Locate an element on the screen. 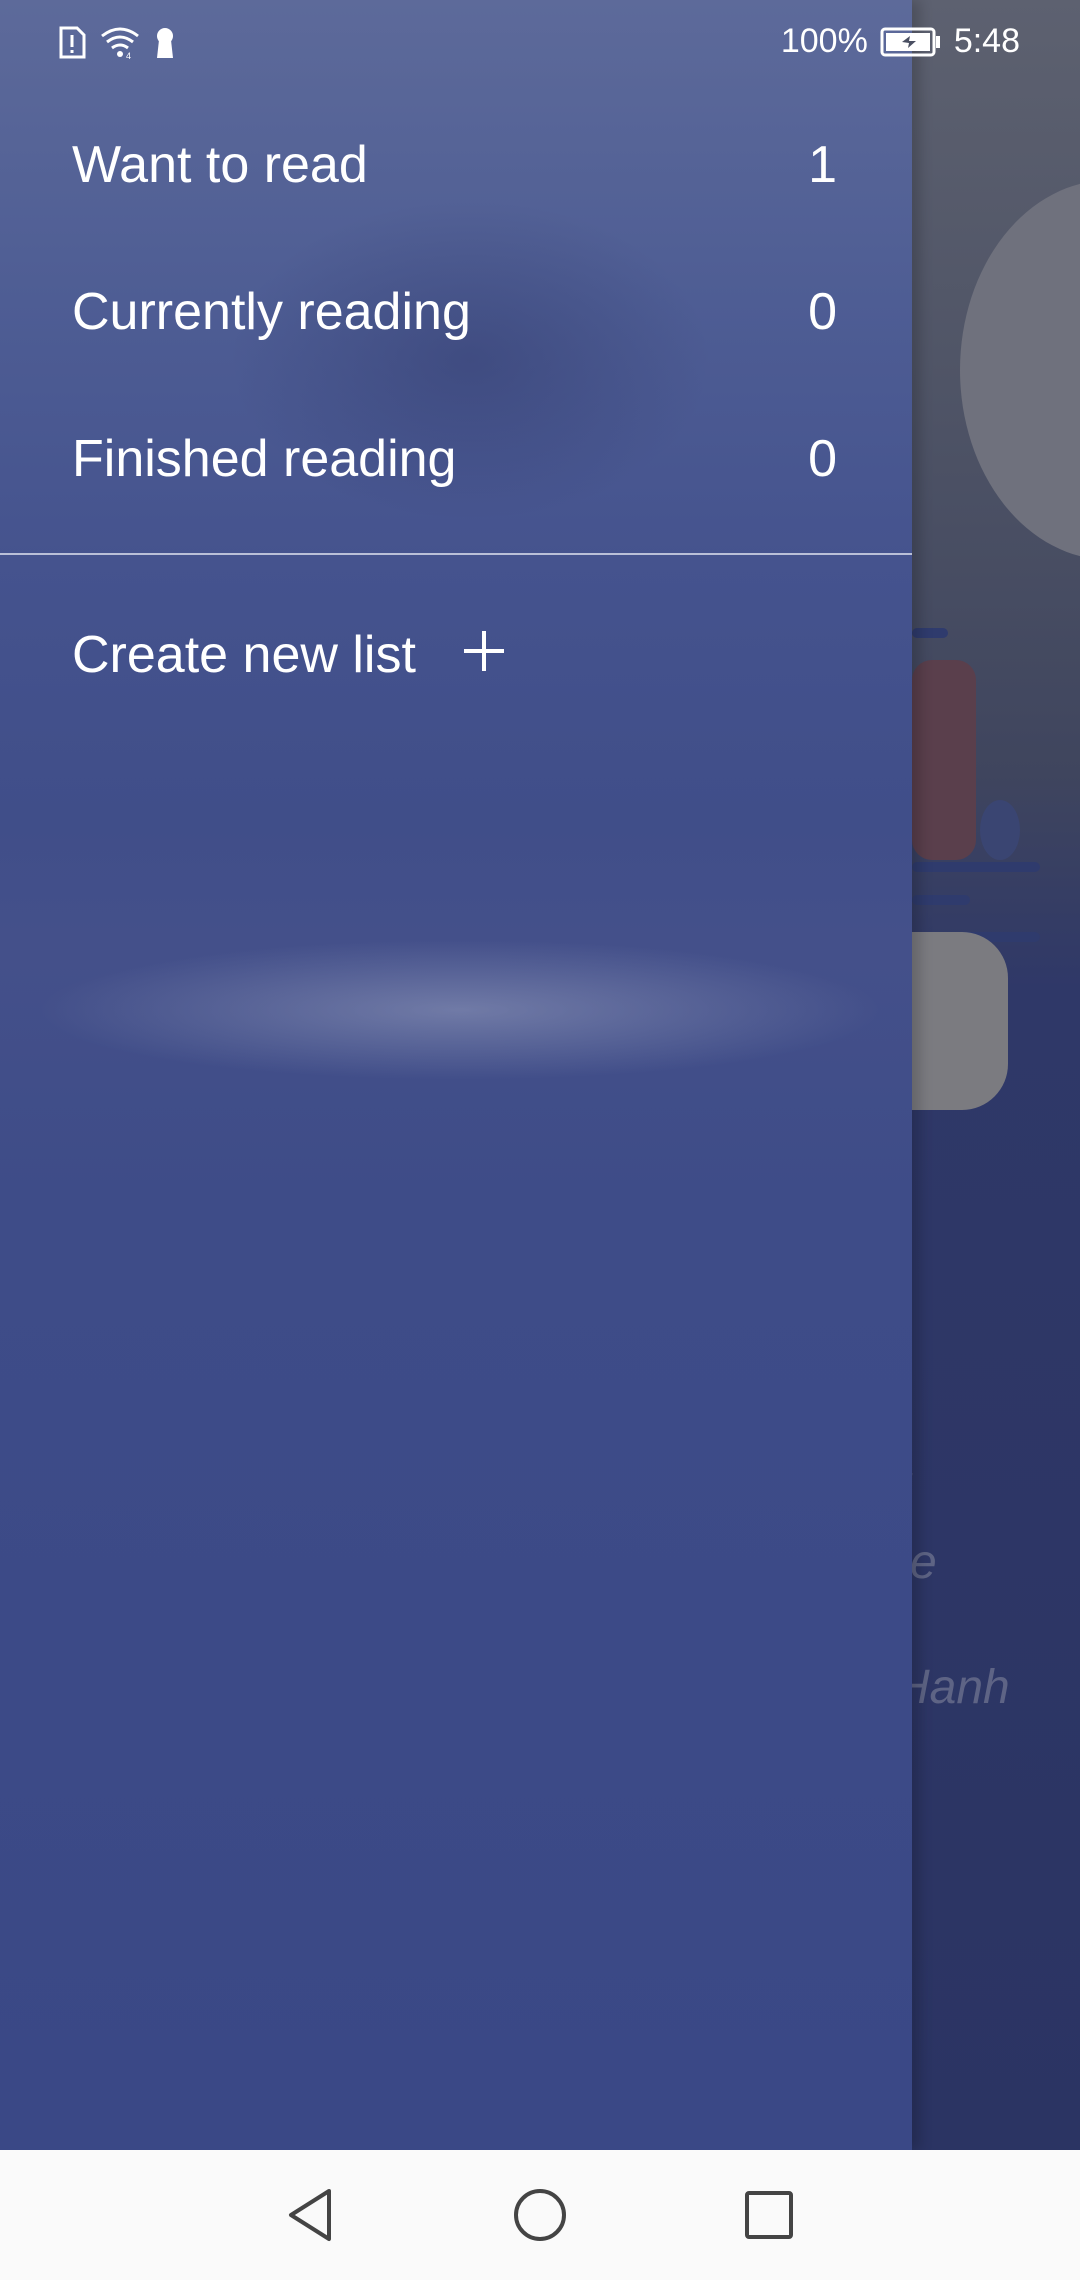 This screenshot has width=1080, height=2280. home-icon is located at coordinates (540, 2215).